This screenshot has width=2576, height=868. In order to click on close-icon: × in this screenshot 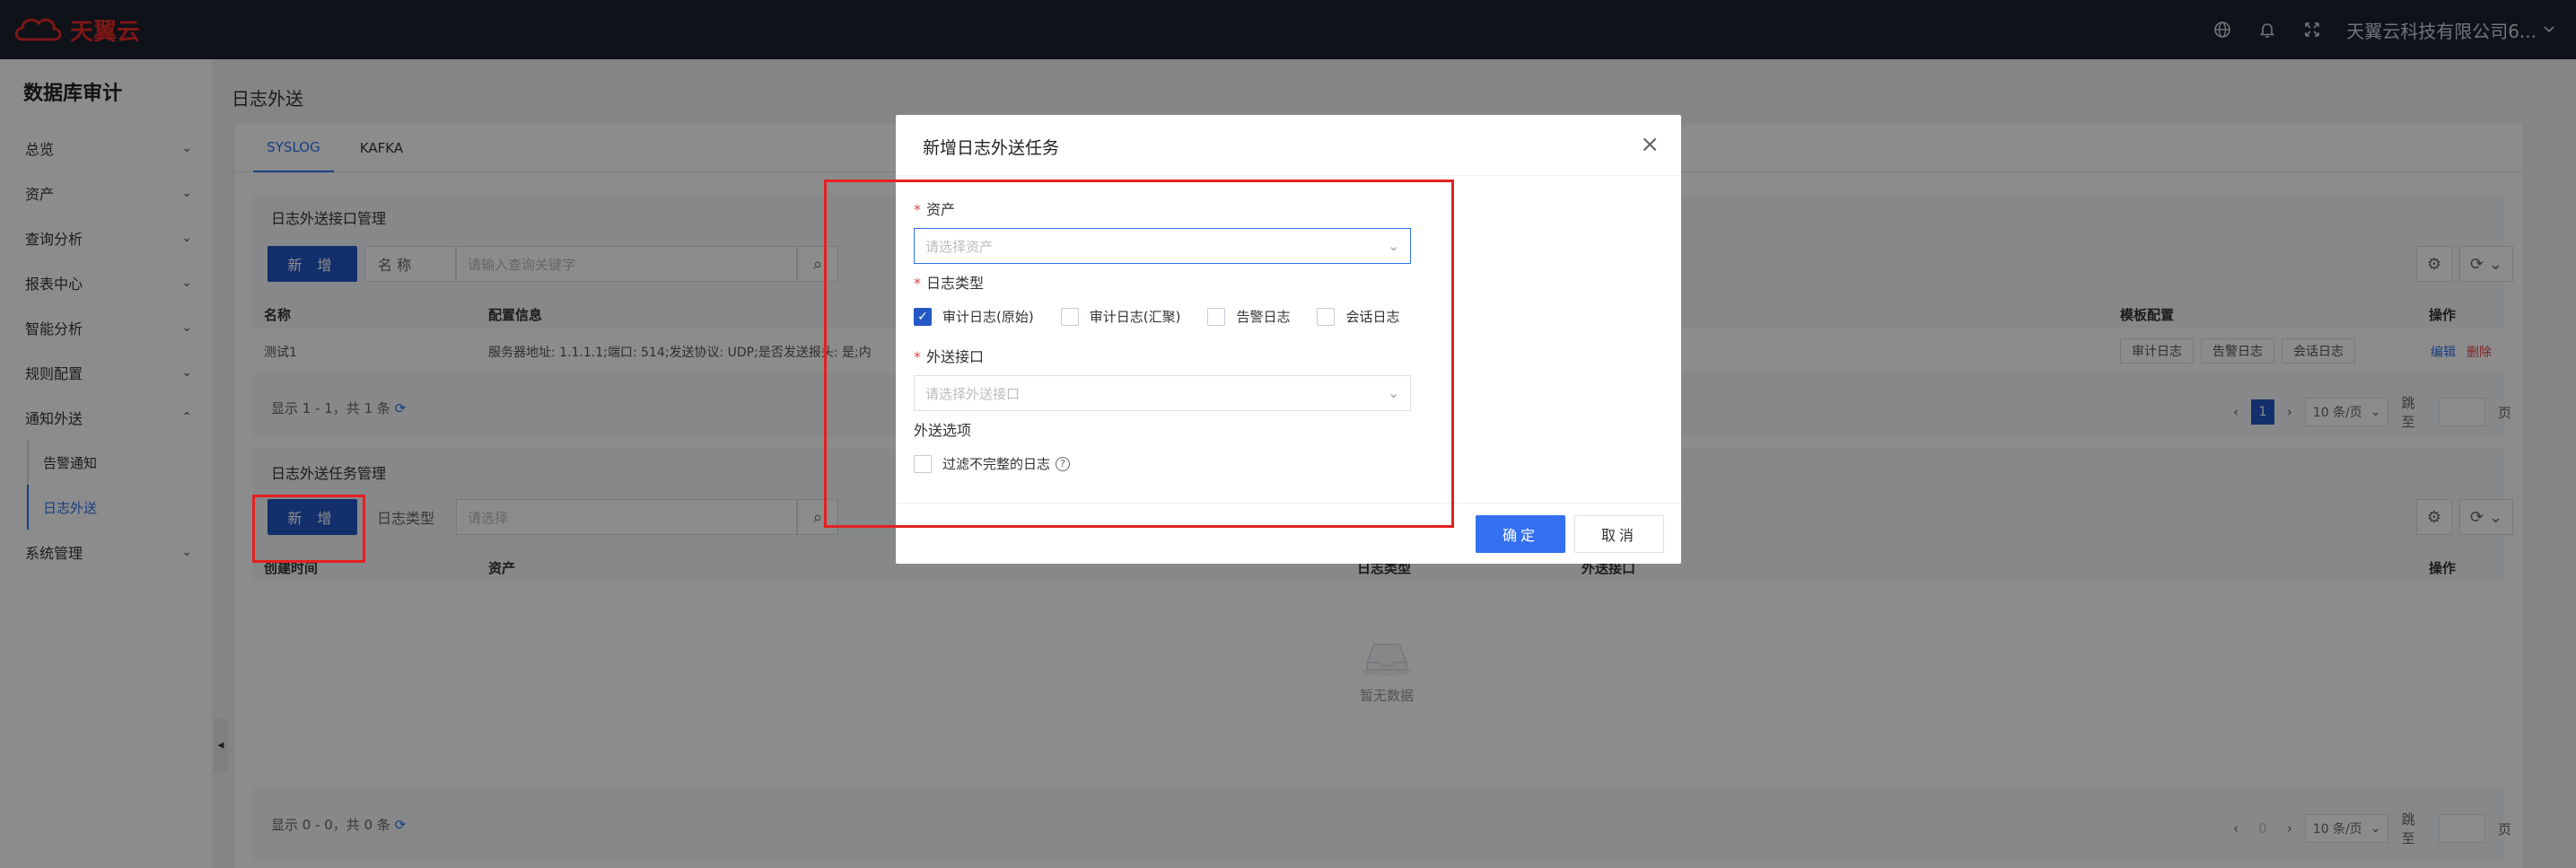, I will do `click(1650, 145)`.